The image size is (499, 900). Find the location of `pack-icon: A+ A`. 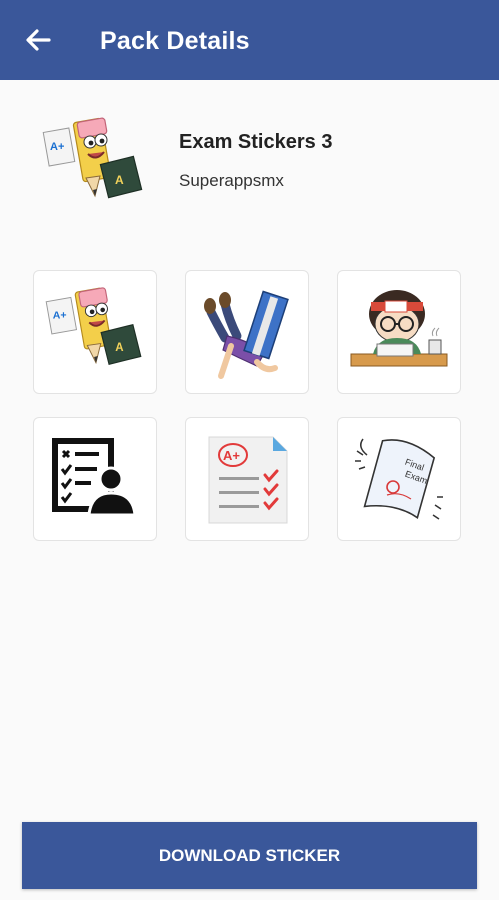

pack-icon: A+ A is located at coordinates (94, 164).